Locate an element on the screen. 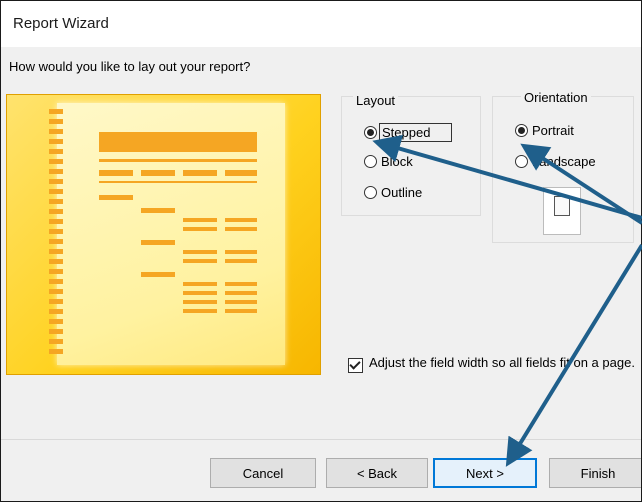 The width and height of the screenshot is (642, 502). radio-landscape: Landscape is located at coordinates (555, 161).